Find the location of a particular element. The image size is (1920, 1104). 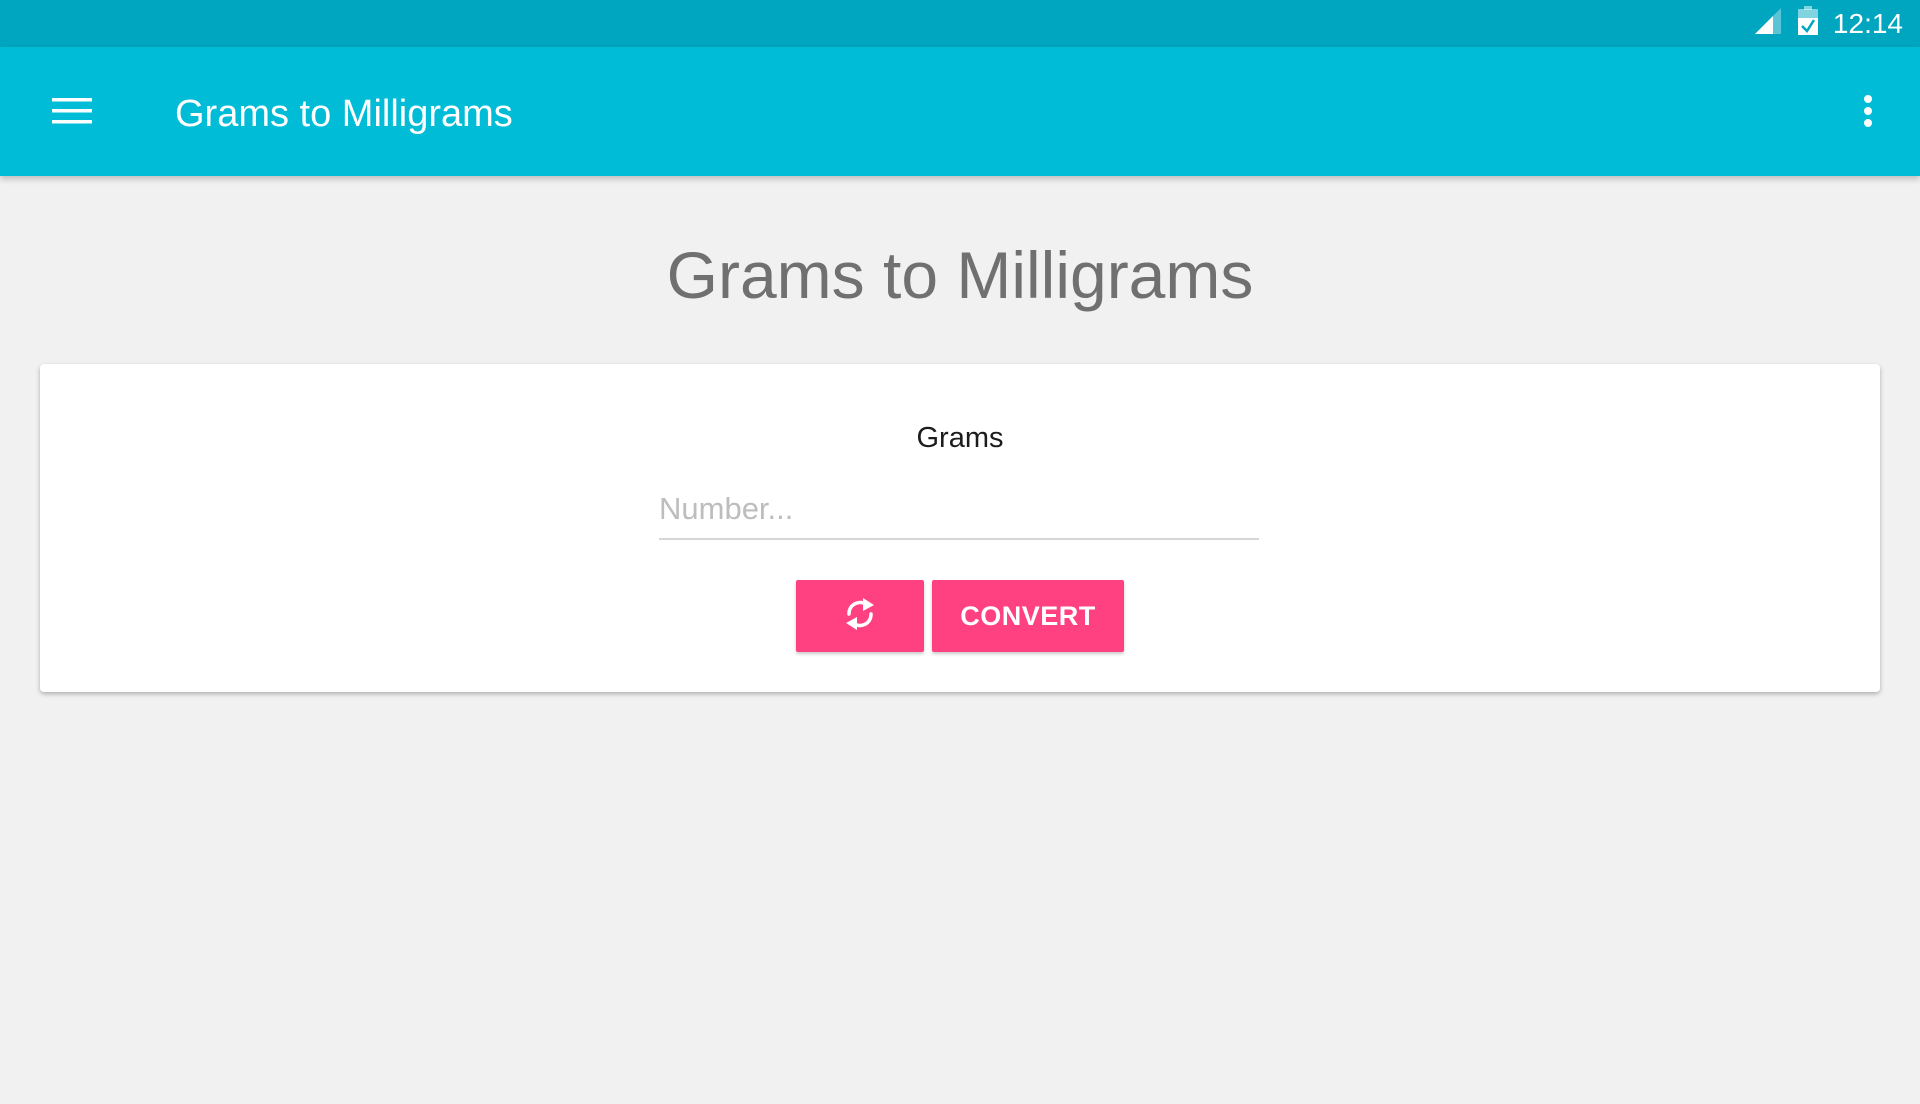

battery-charging-icon is located at coordinates (1808, 23).